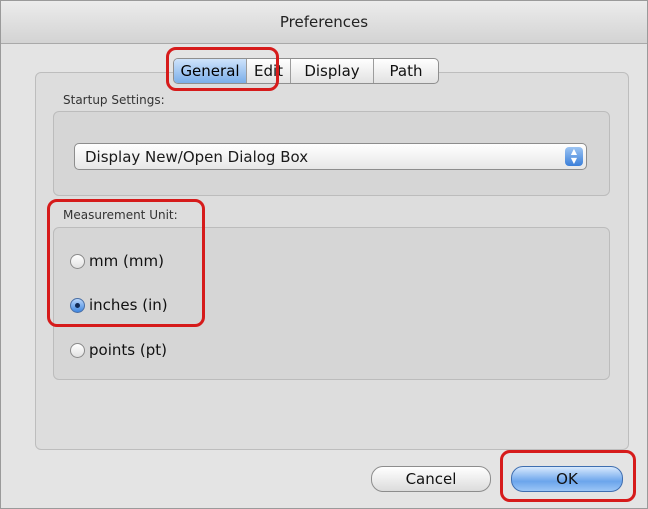 This screenshot has width=648, height=509. What do you see at coordinates (126, 261) in the screenshot?
I see `radio-mm-label: mm (mm)` at bounding box center [126, 261].